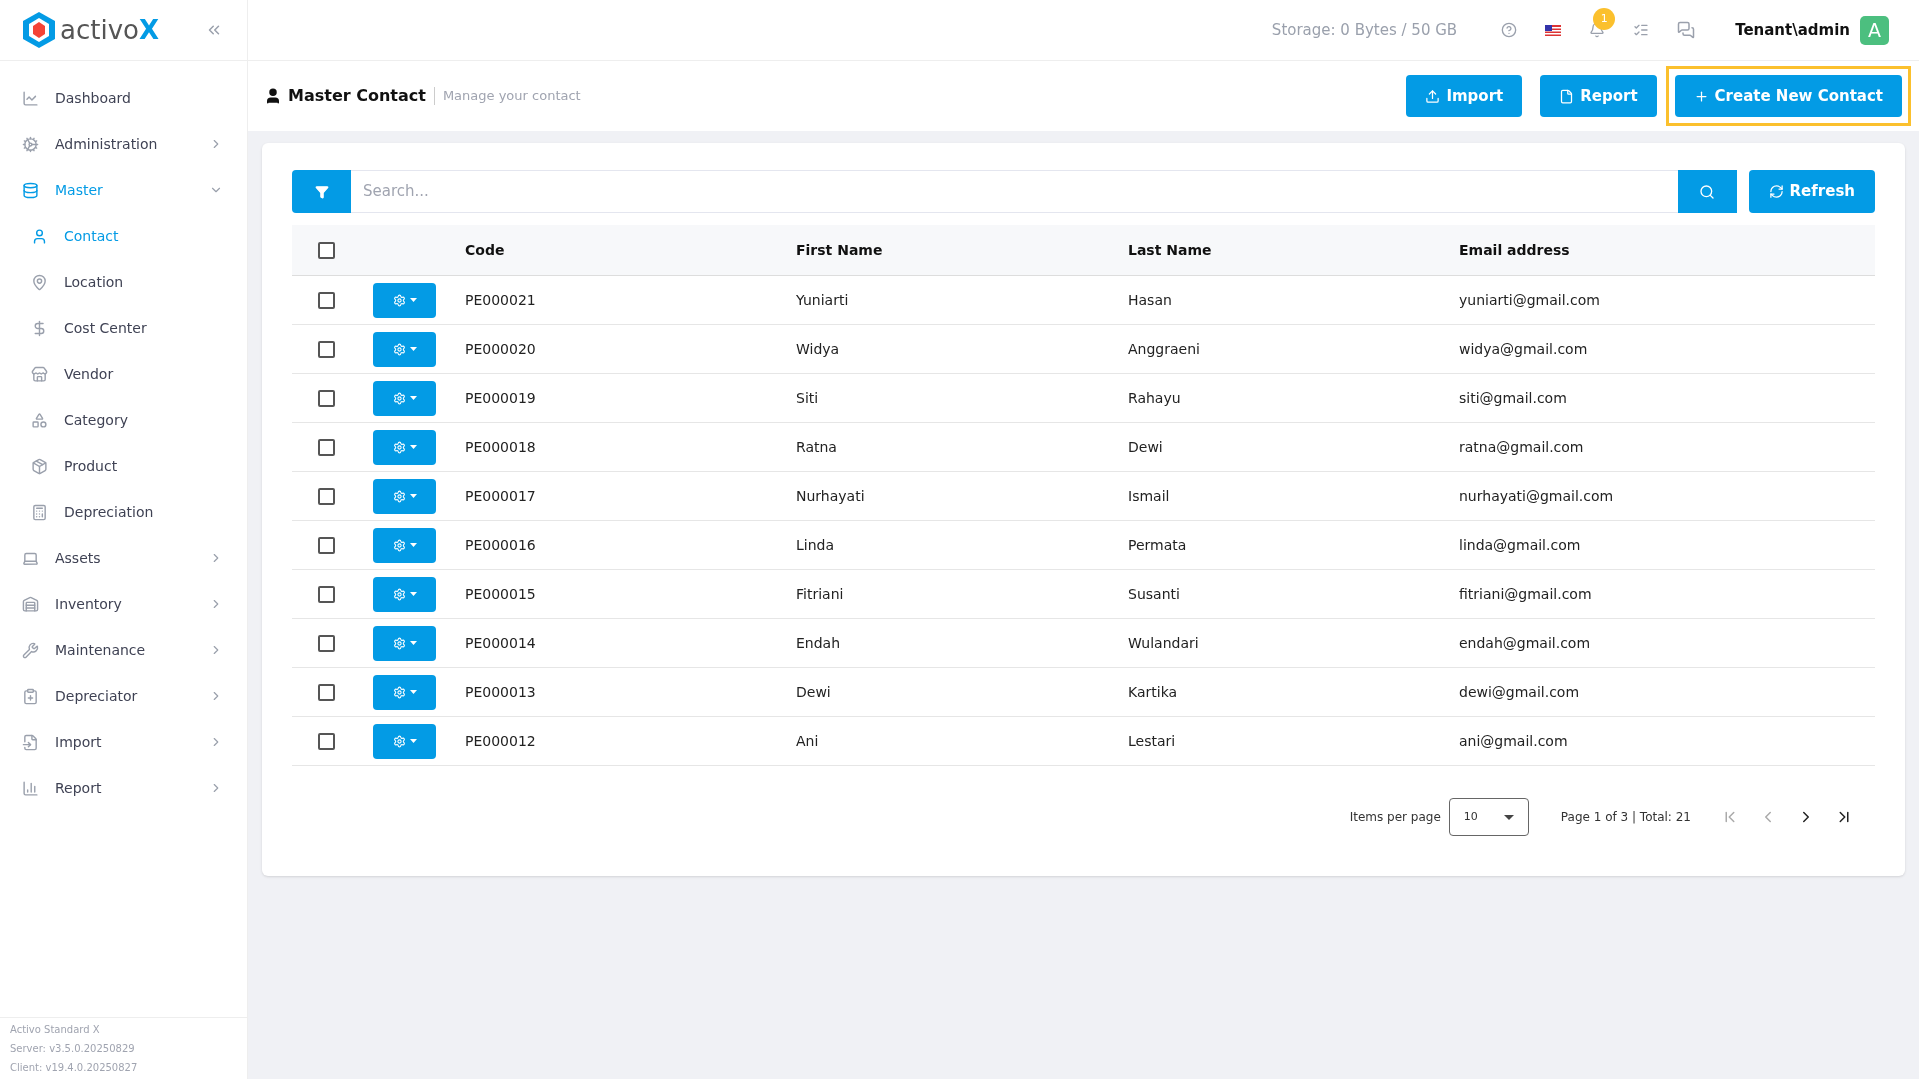 The width and height of the screenshot is (1919, 1079). Describe the element at coordinates (485, 250) in the screenshot. I see `column-header: Code` at that location.